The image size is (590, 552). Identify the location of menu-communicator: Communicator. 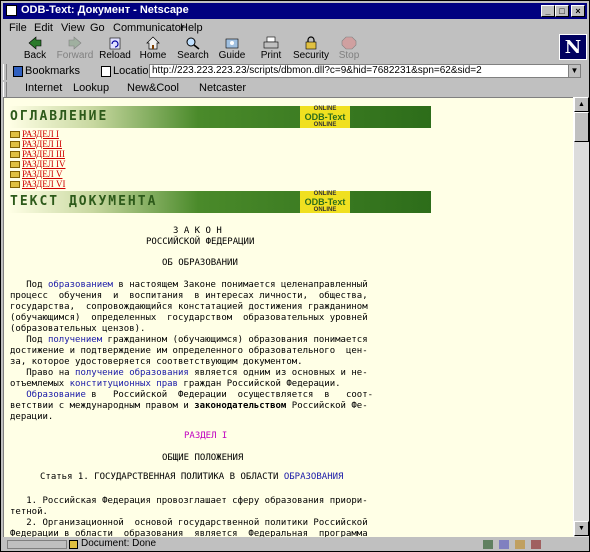
(149, 28).